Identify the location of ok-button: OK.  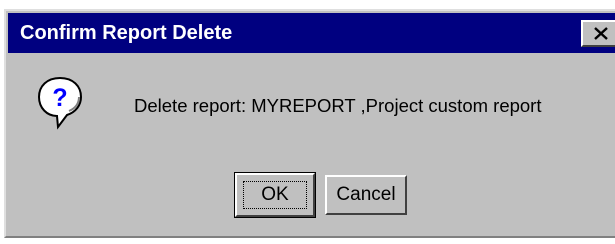
(275, 195).